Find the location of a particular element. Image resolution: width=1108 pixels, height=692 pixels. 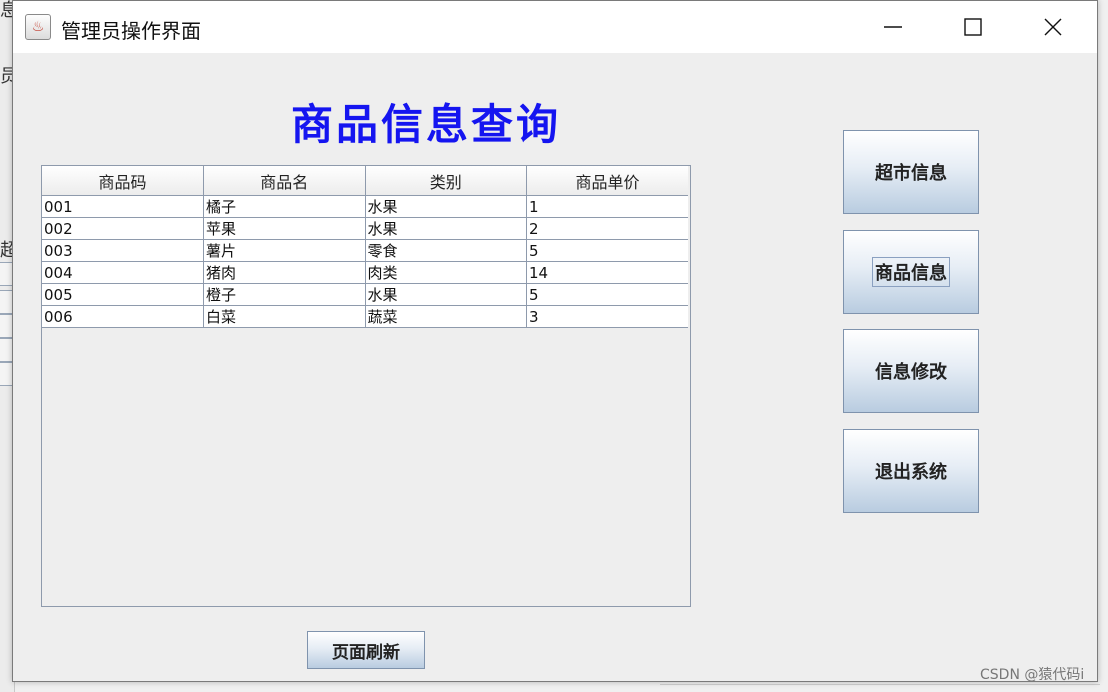

table-cell: 苹果 is located at coordinates (284, 228).